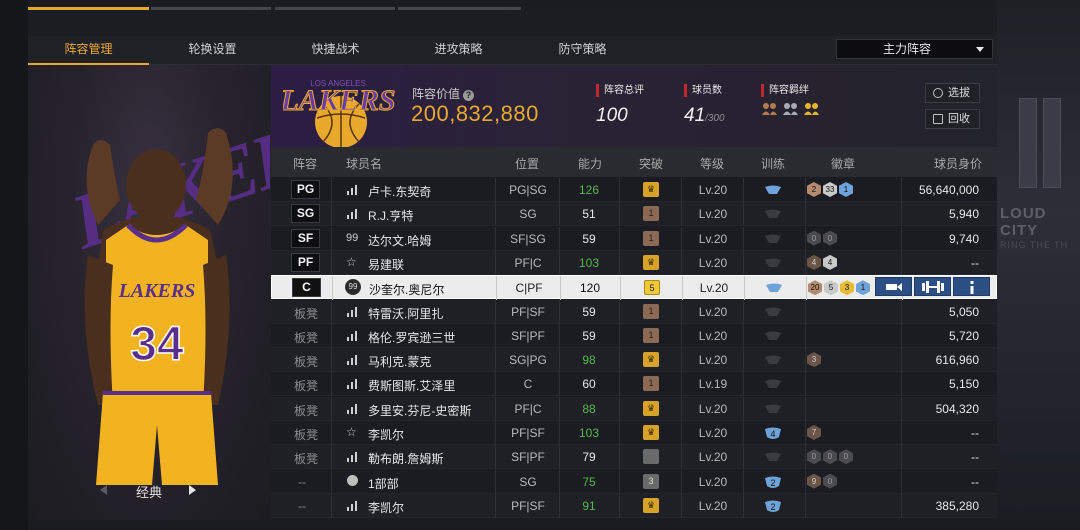 This screenshot has height=530, width=1080. I want to click on player-name: 1部部, so click(383, 483).